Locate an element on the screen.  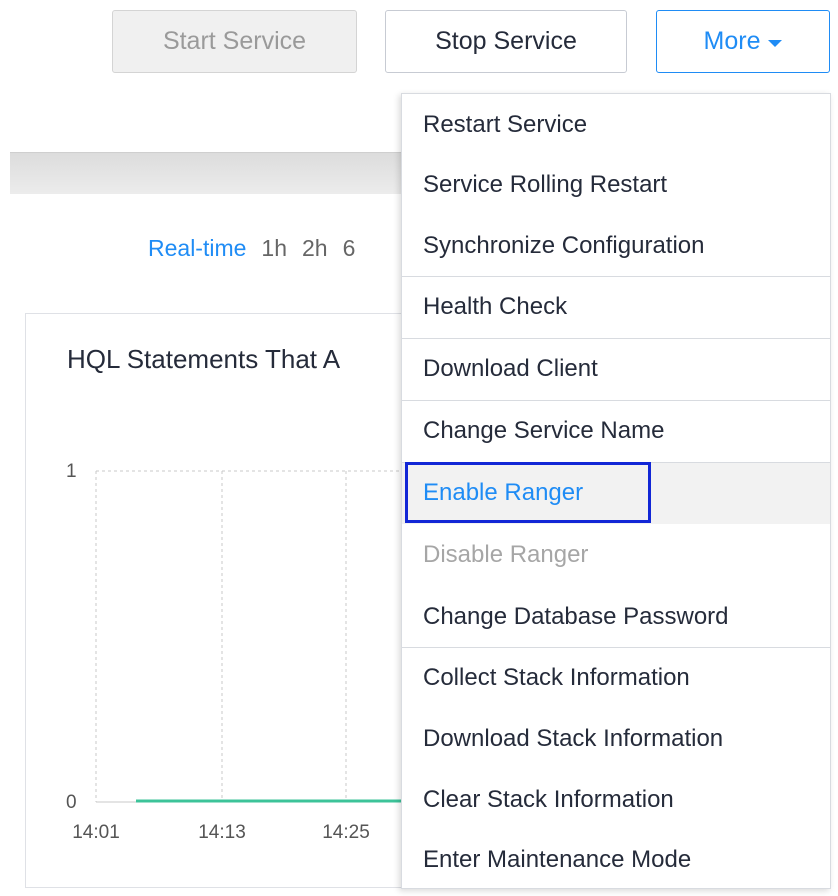
menu-item-clear-stack-information: Clear Stack Information is located at coordinates (616, 799).